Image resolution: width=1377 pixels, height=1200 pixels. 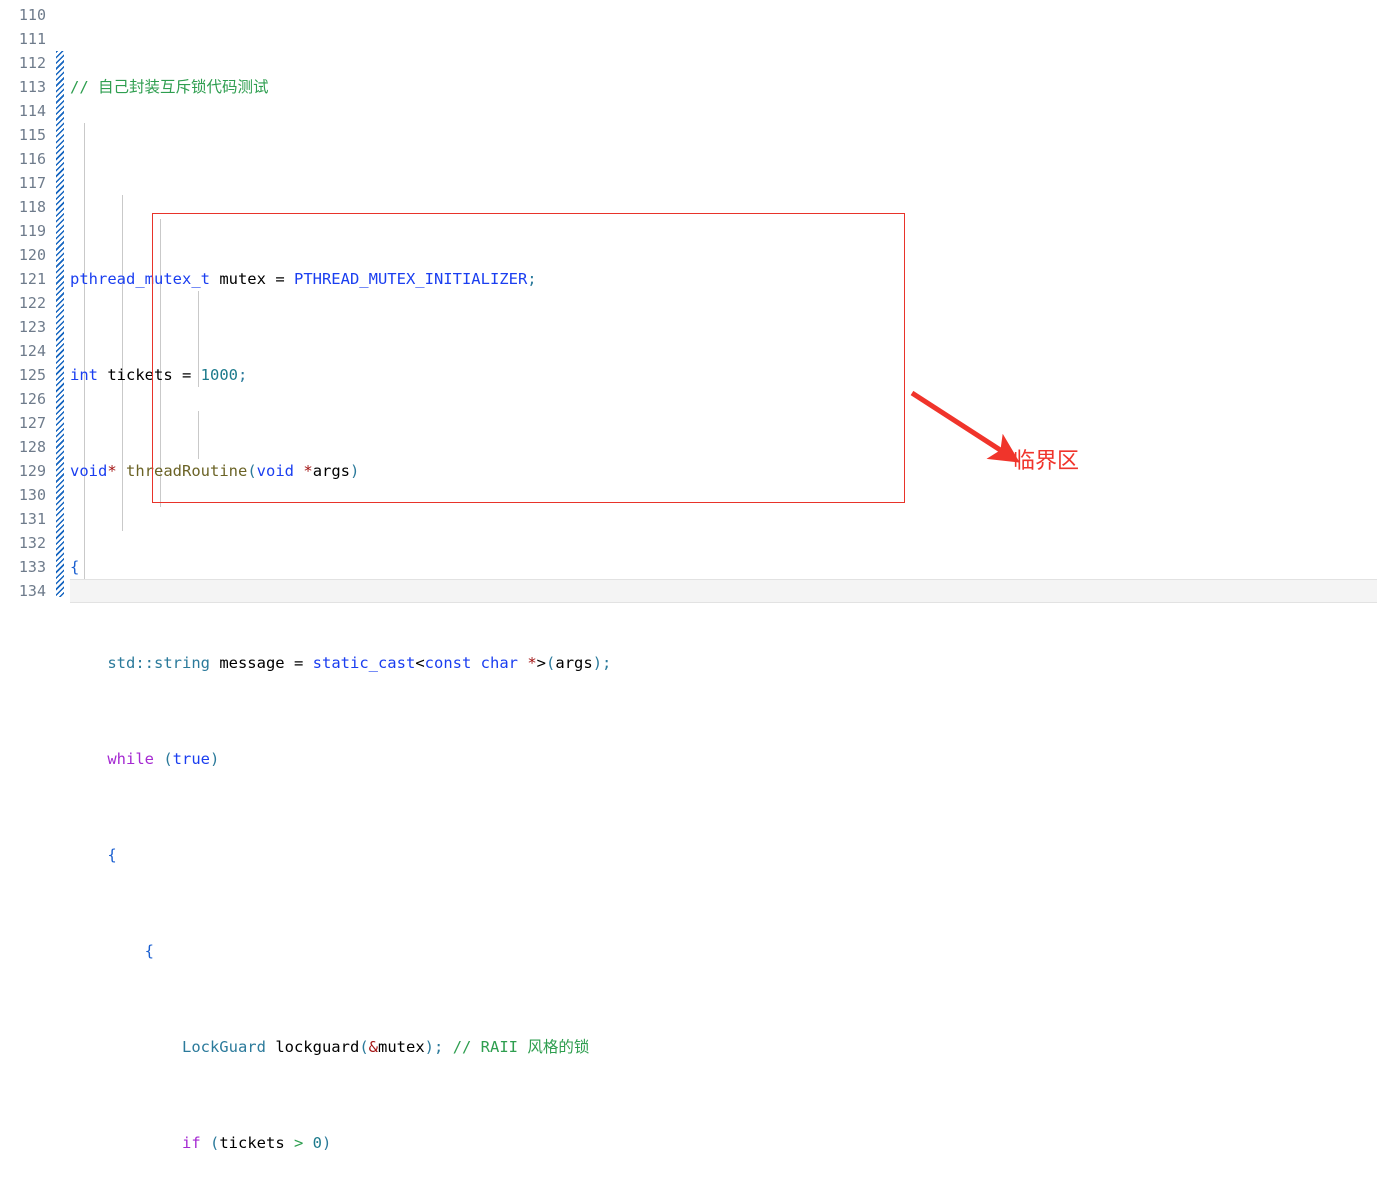 What do you see at coordinates (457, 375) in the screenshot?
I see `code-line-113: int tickets = 1000;` at bounding box center [457, 375].